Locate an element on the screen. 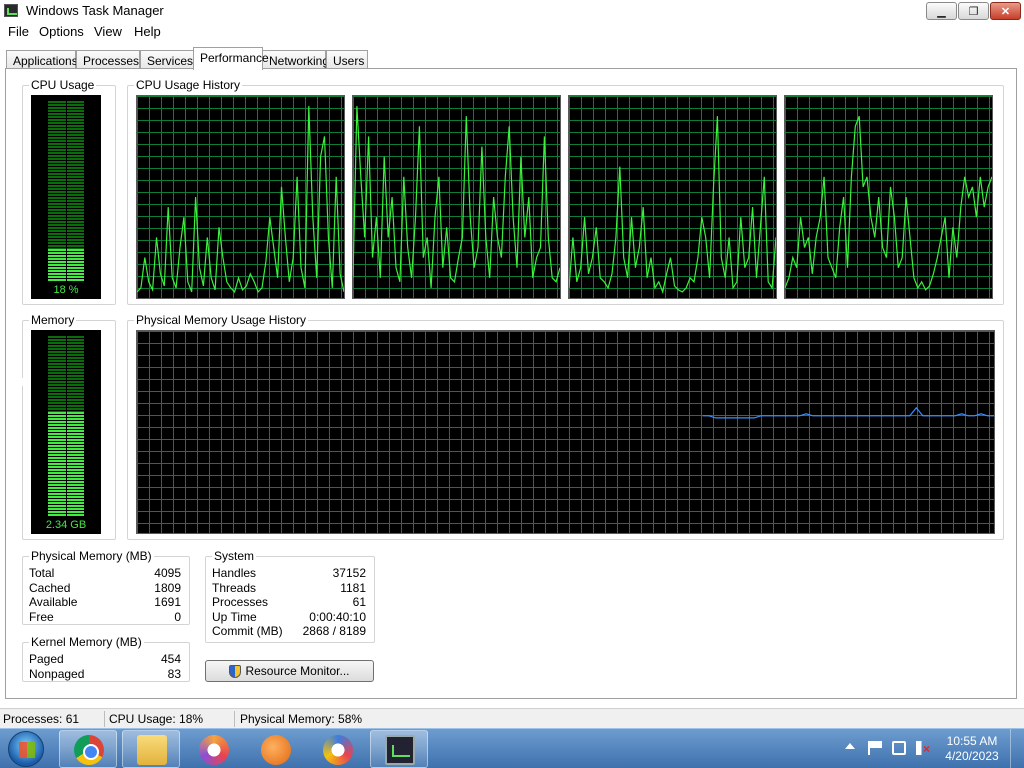  uac-shield-icon is located at coordinates (235, 671).